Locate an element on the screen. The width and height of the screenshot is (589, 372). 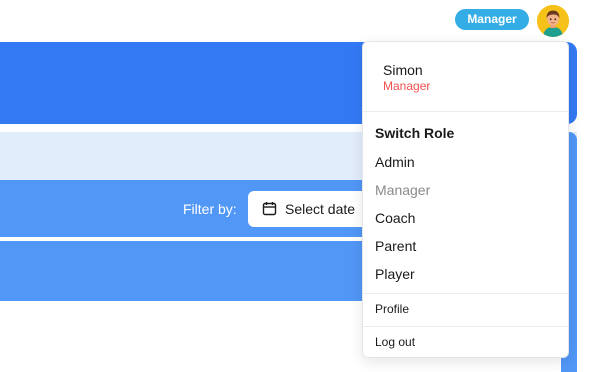
switch-role-heading: Switch Role is located at coordinates (415, 133).